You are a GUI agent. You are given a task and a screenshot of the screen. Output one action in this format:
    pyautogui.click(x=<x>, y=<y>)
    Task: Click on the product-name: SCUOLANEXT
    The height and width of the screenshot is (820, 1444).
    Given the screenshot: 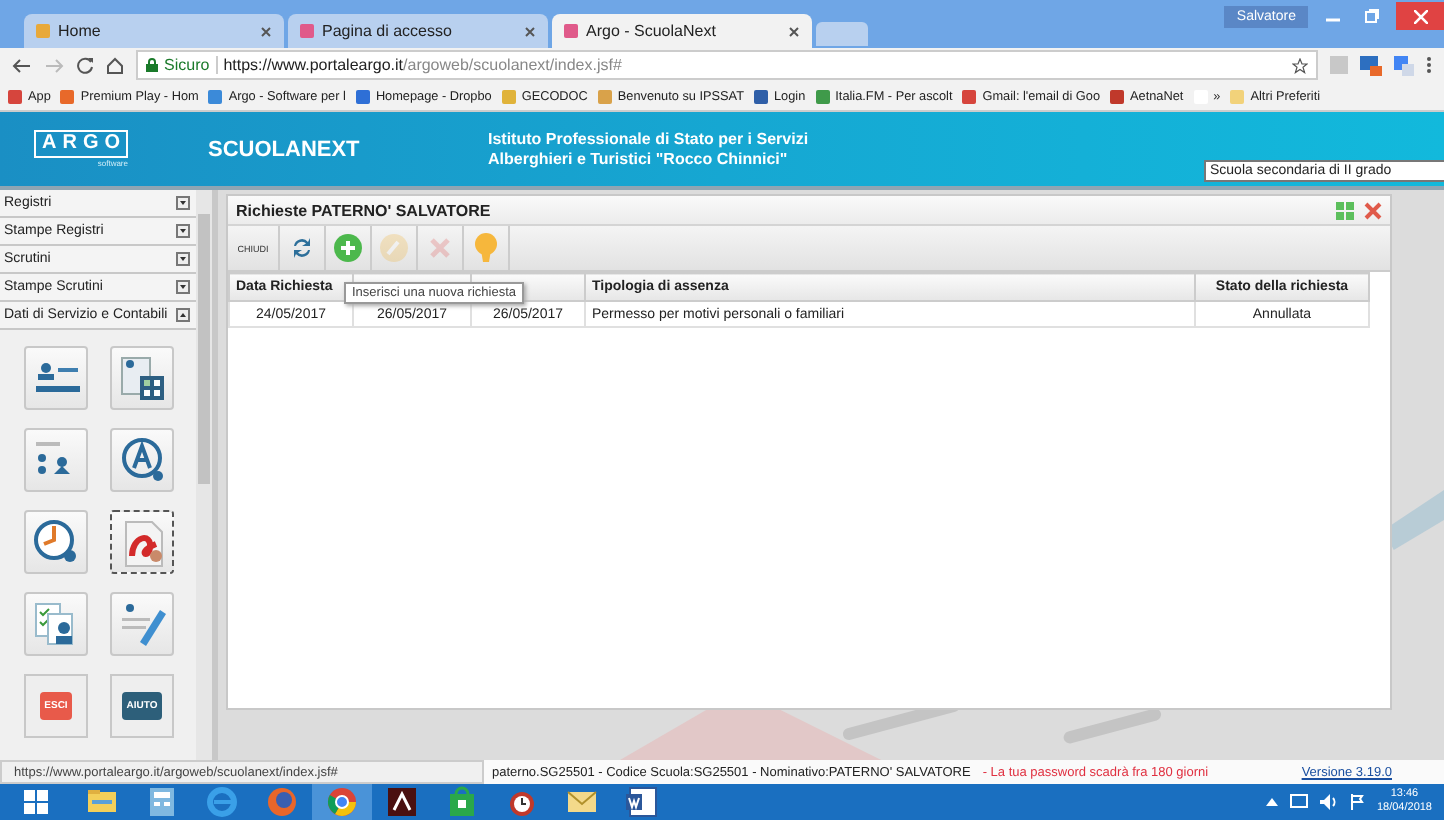 What is the action you would take?
    pyautogui.click(x=285, y=149)
    